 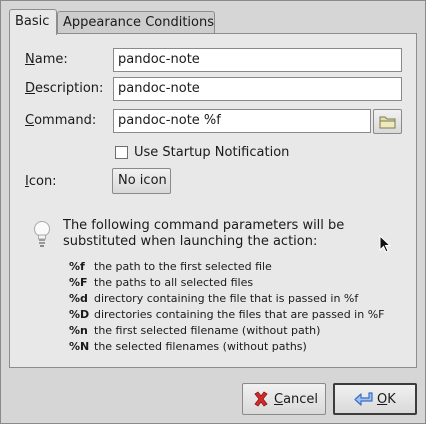 I want to click on cancel-button-label: Cancel, so click(x=296, y=399).